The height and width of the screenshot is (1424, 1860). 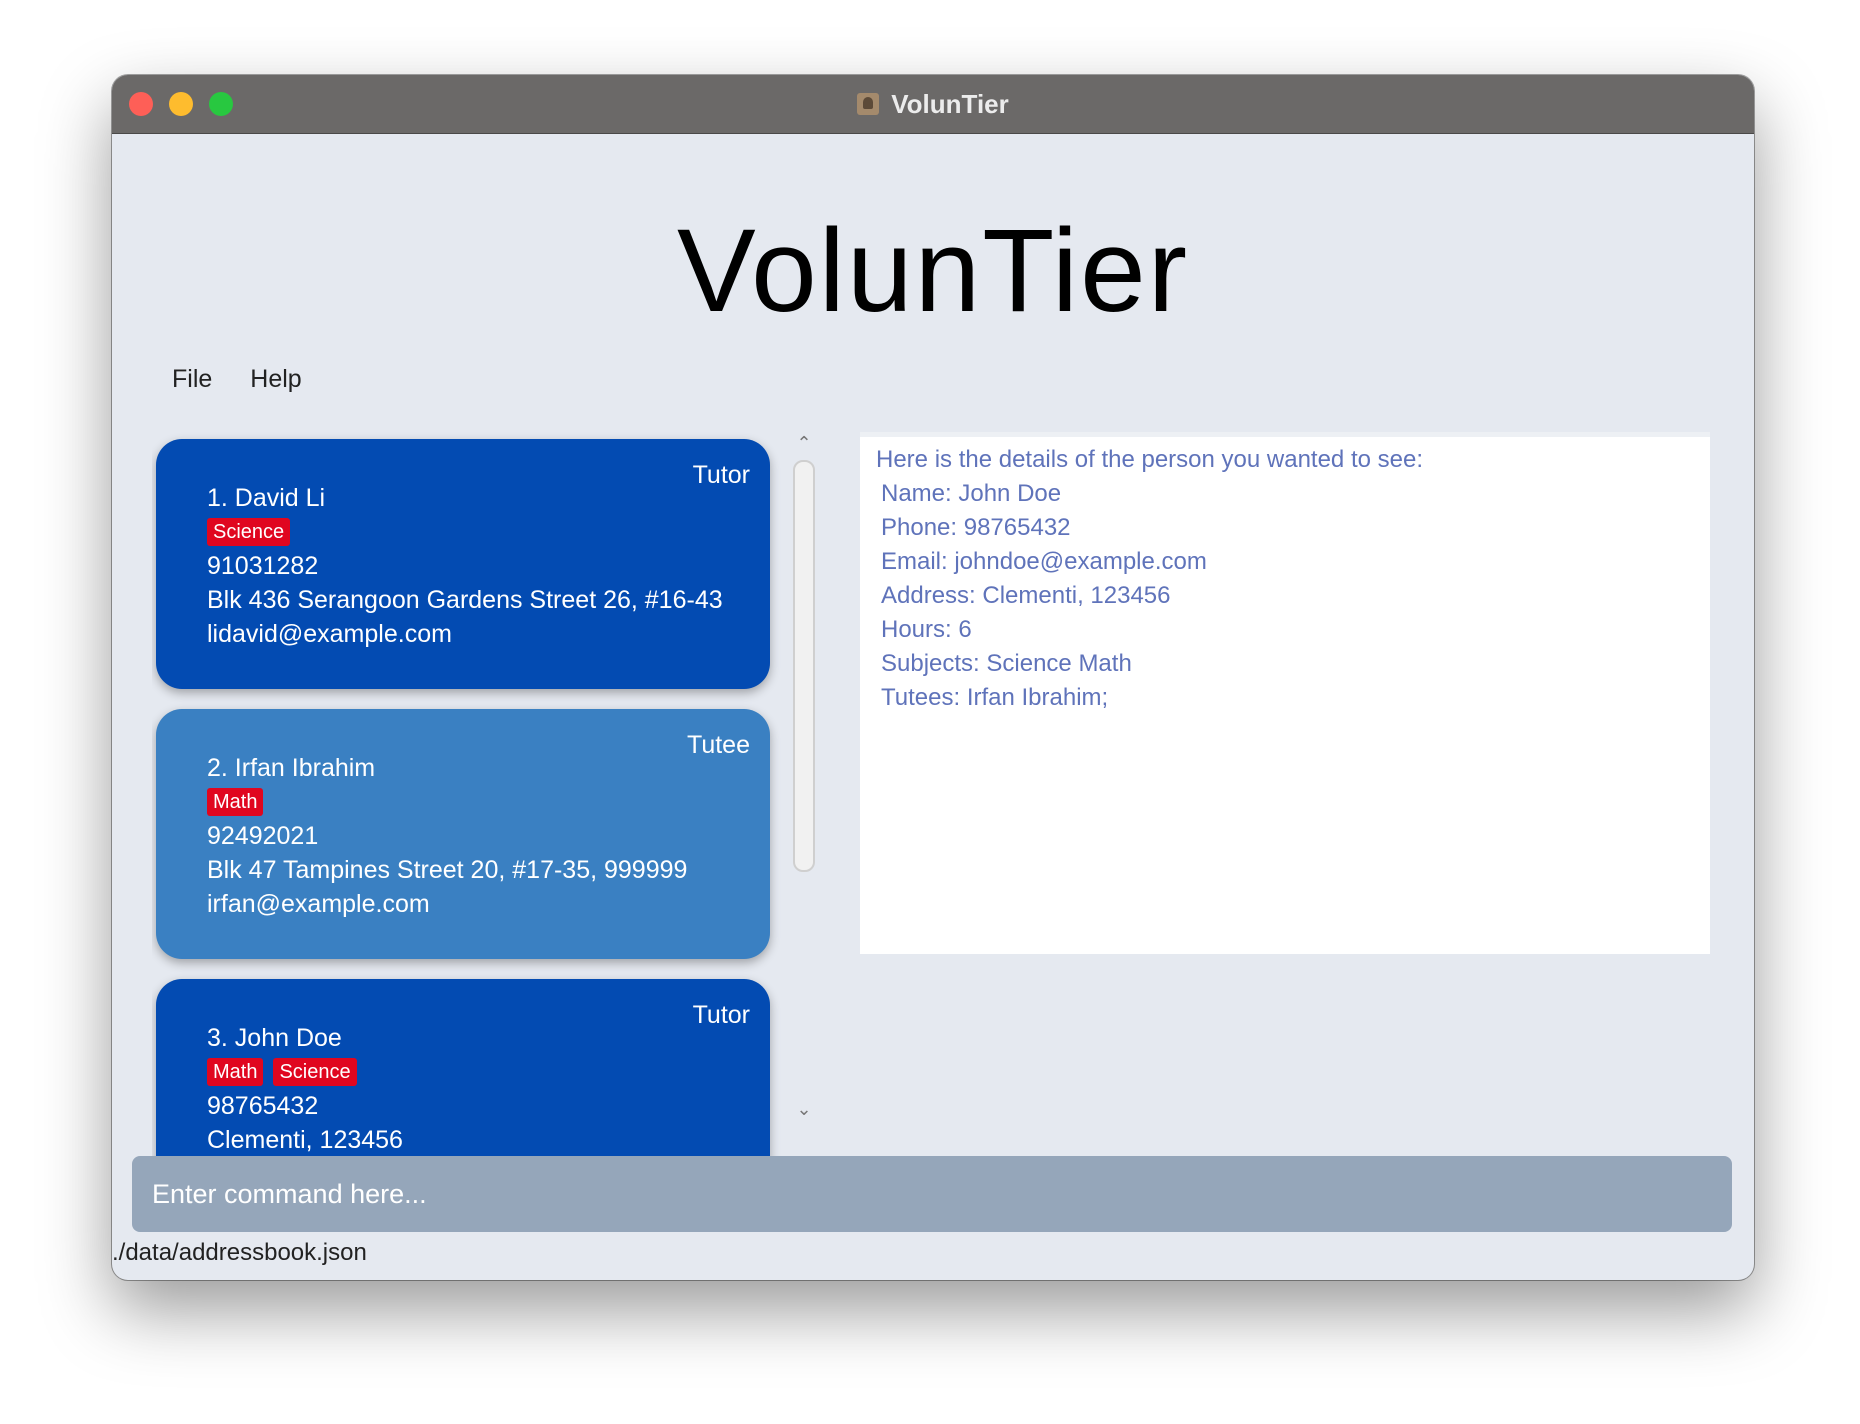 What do you see at coordinates (263, 1106) in the screenshot?
I see `person-phone: 98765432` at bounding box center [263, 1106].